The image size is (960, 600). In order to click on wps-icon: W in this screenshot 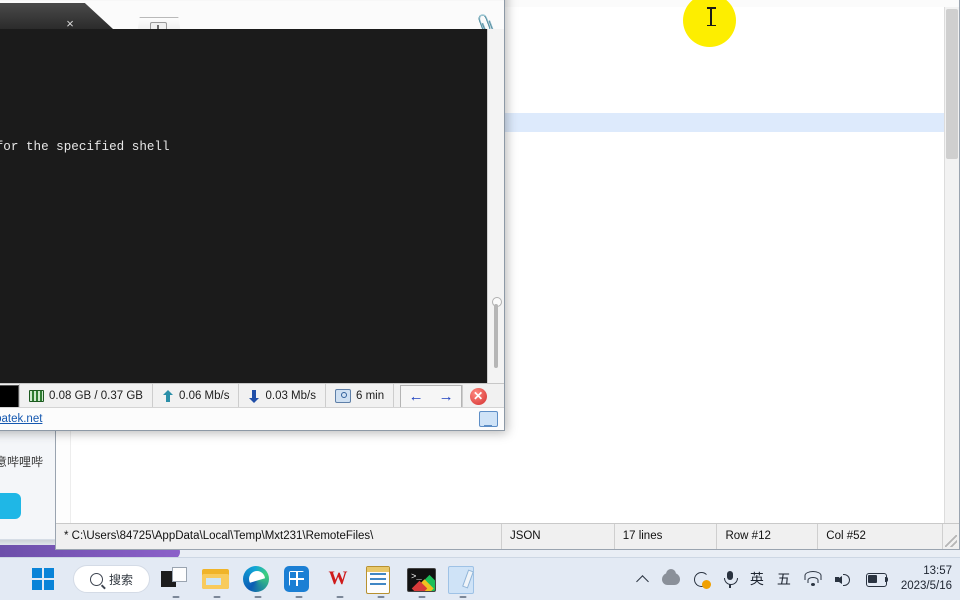, I will do `click(338, 578)`.